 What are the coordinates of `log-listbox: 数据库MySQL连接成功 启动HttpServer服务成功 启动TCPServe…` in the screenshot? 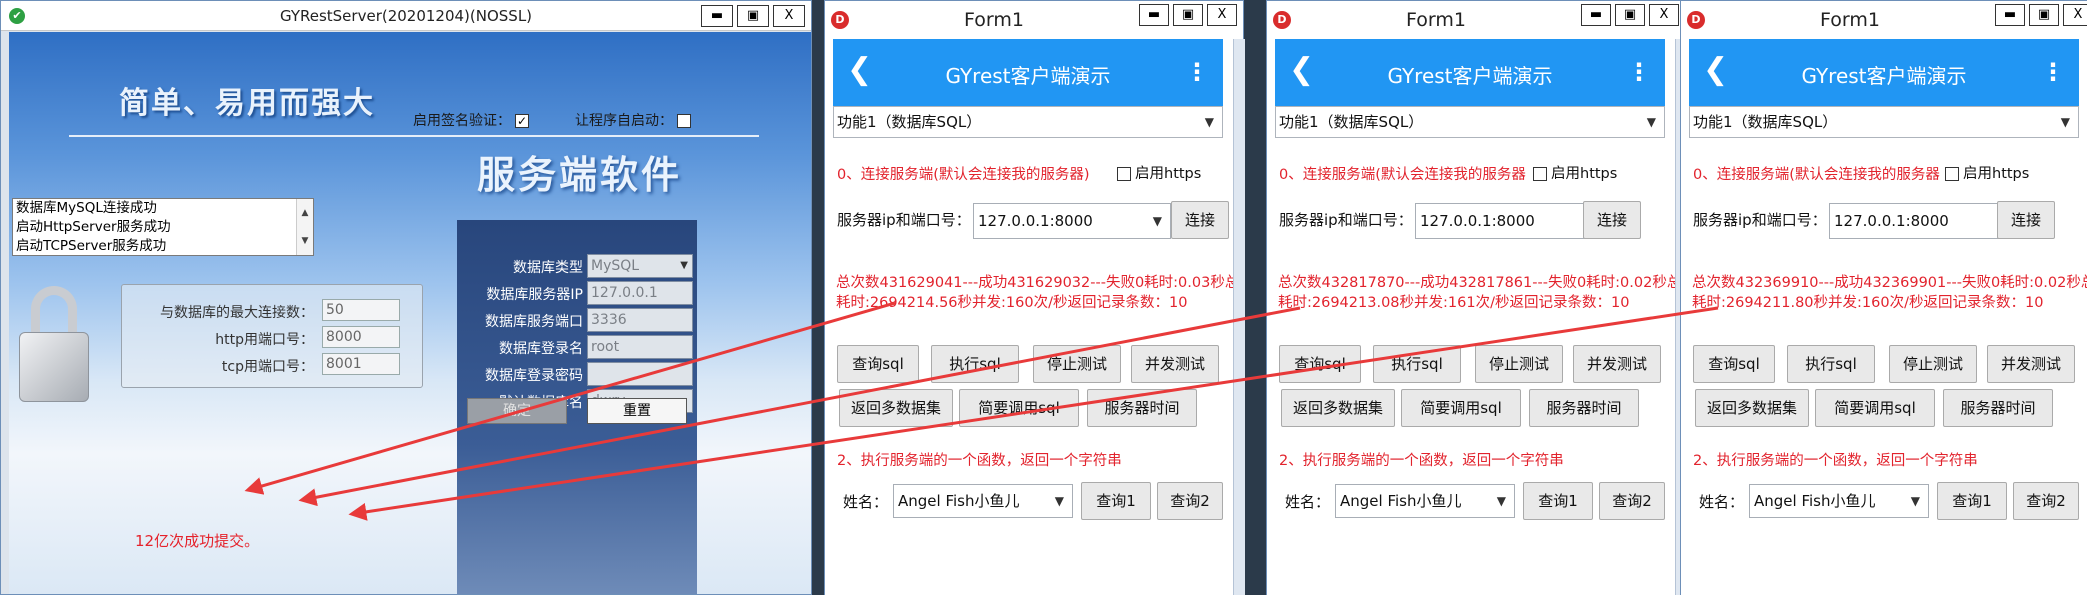 It's located at (163, 227).